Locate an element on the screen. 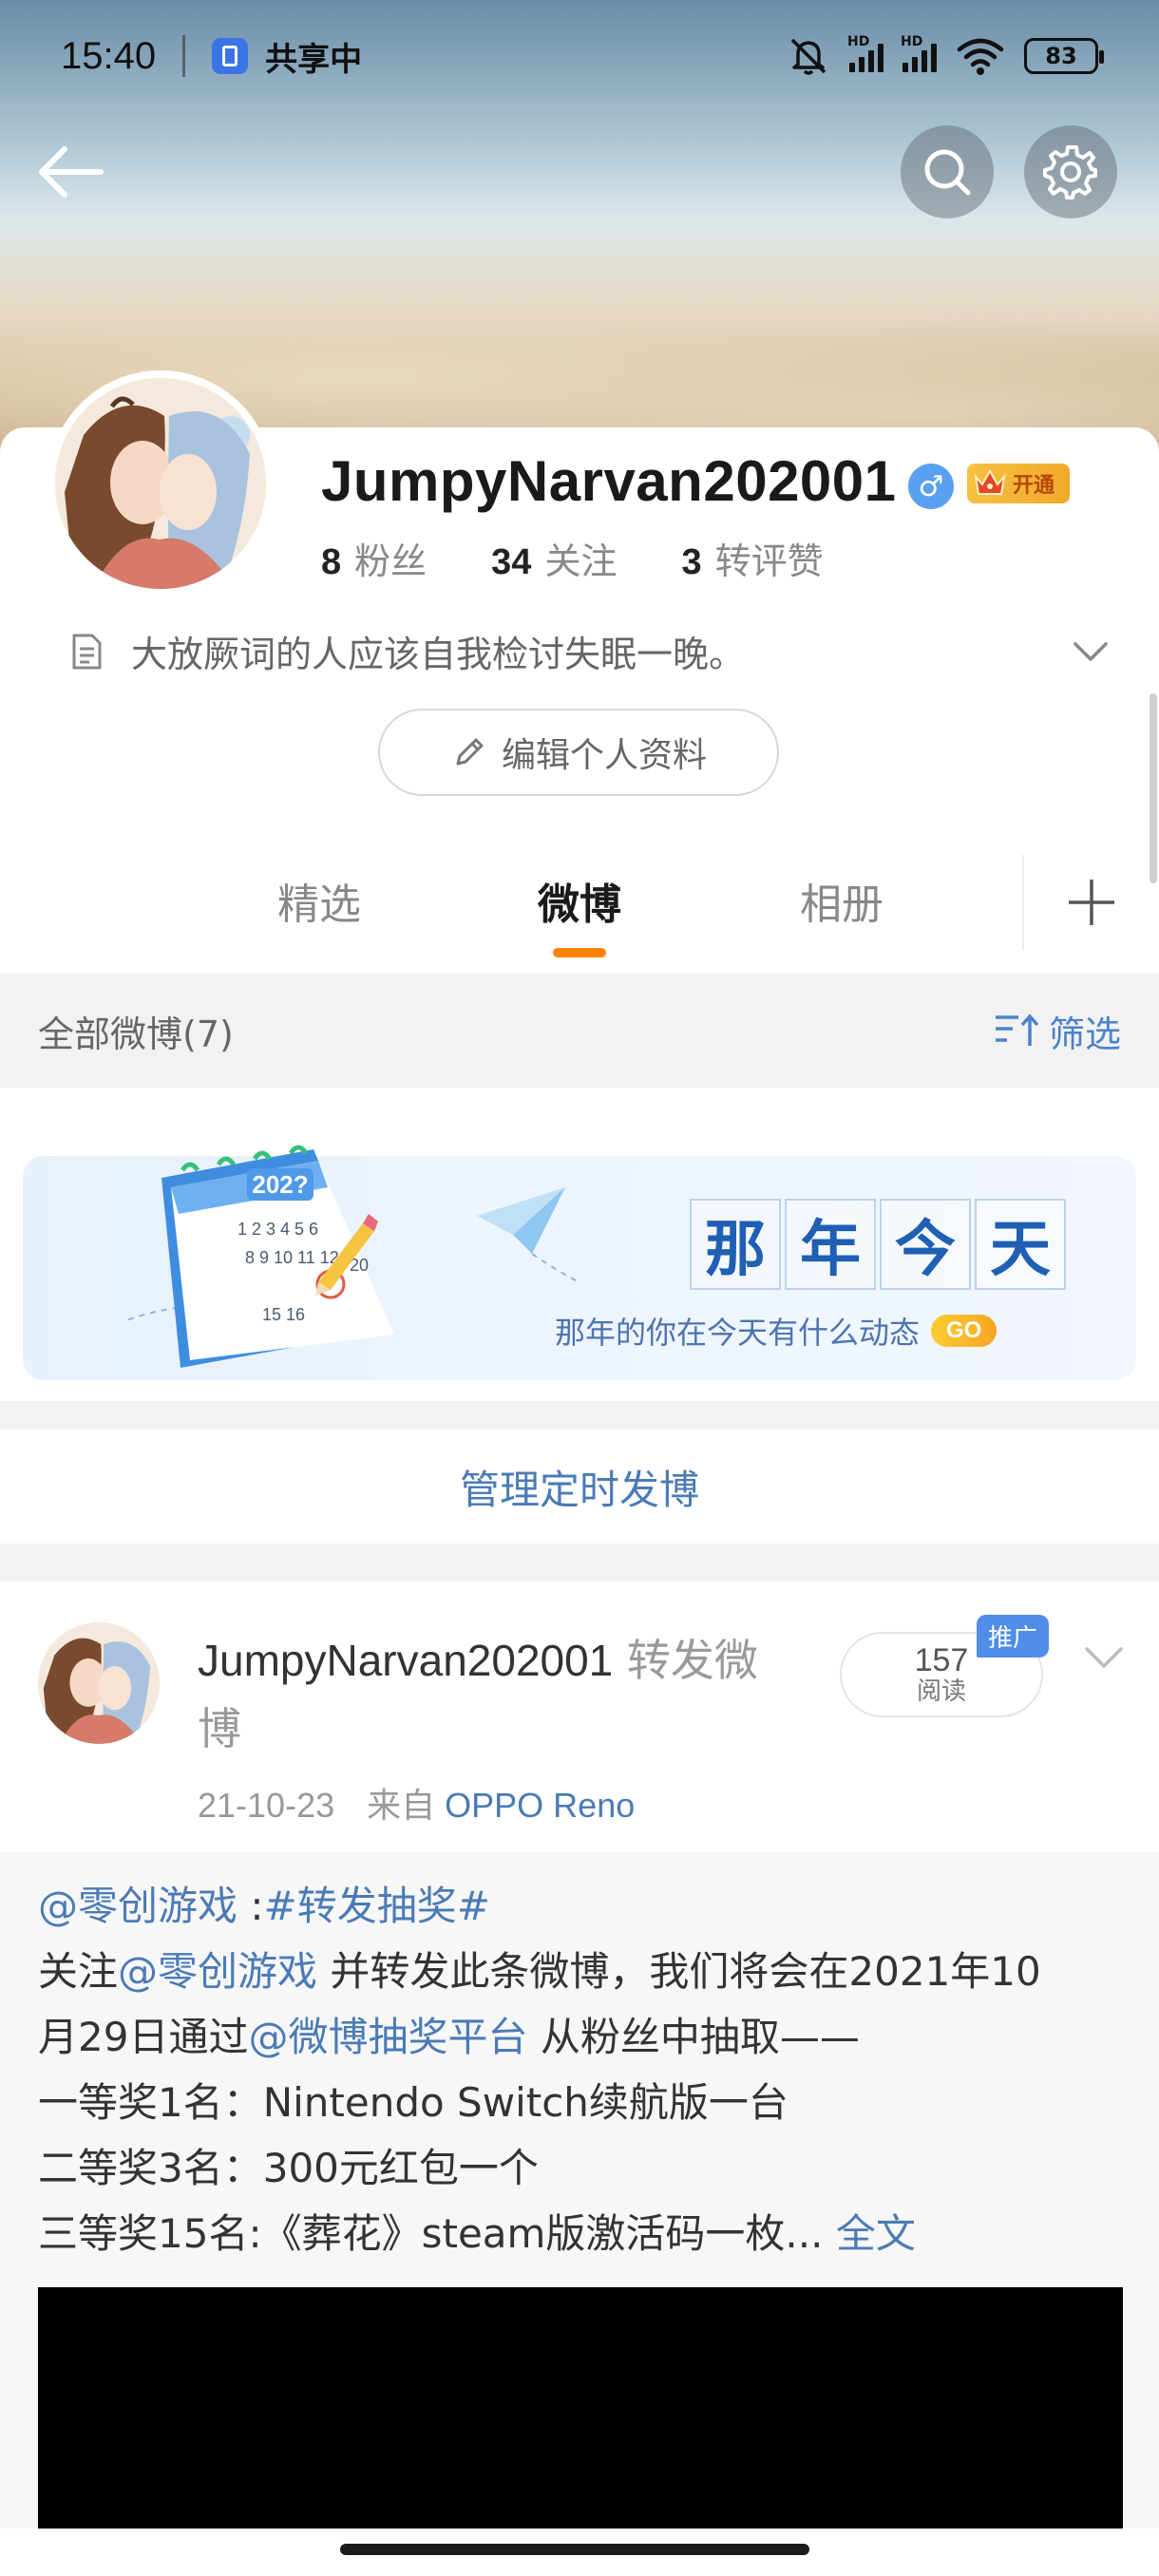 The height and width of the screenshot is (2576, 1159). mention-link-3: @微博抽奖平台 is located at coordinates (387, 2037).